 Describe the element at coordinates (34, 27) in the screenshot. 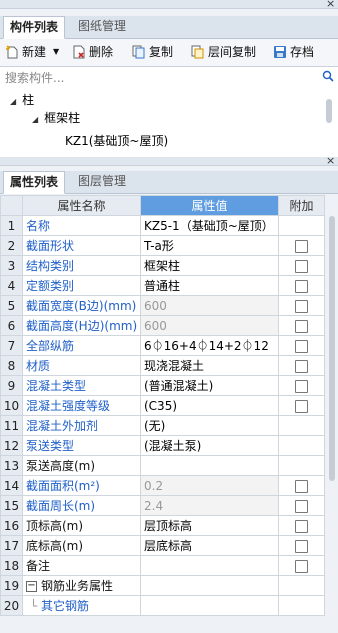

I see `tab-component-list: 构件列表` at that location.